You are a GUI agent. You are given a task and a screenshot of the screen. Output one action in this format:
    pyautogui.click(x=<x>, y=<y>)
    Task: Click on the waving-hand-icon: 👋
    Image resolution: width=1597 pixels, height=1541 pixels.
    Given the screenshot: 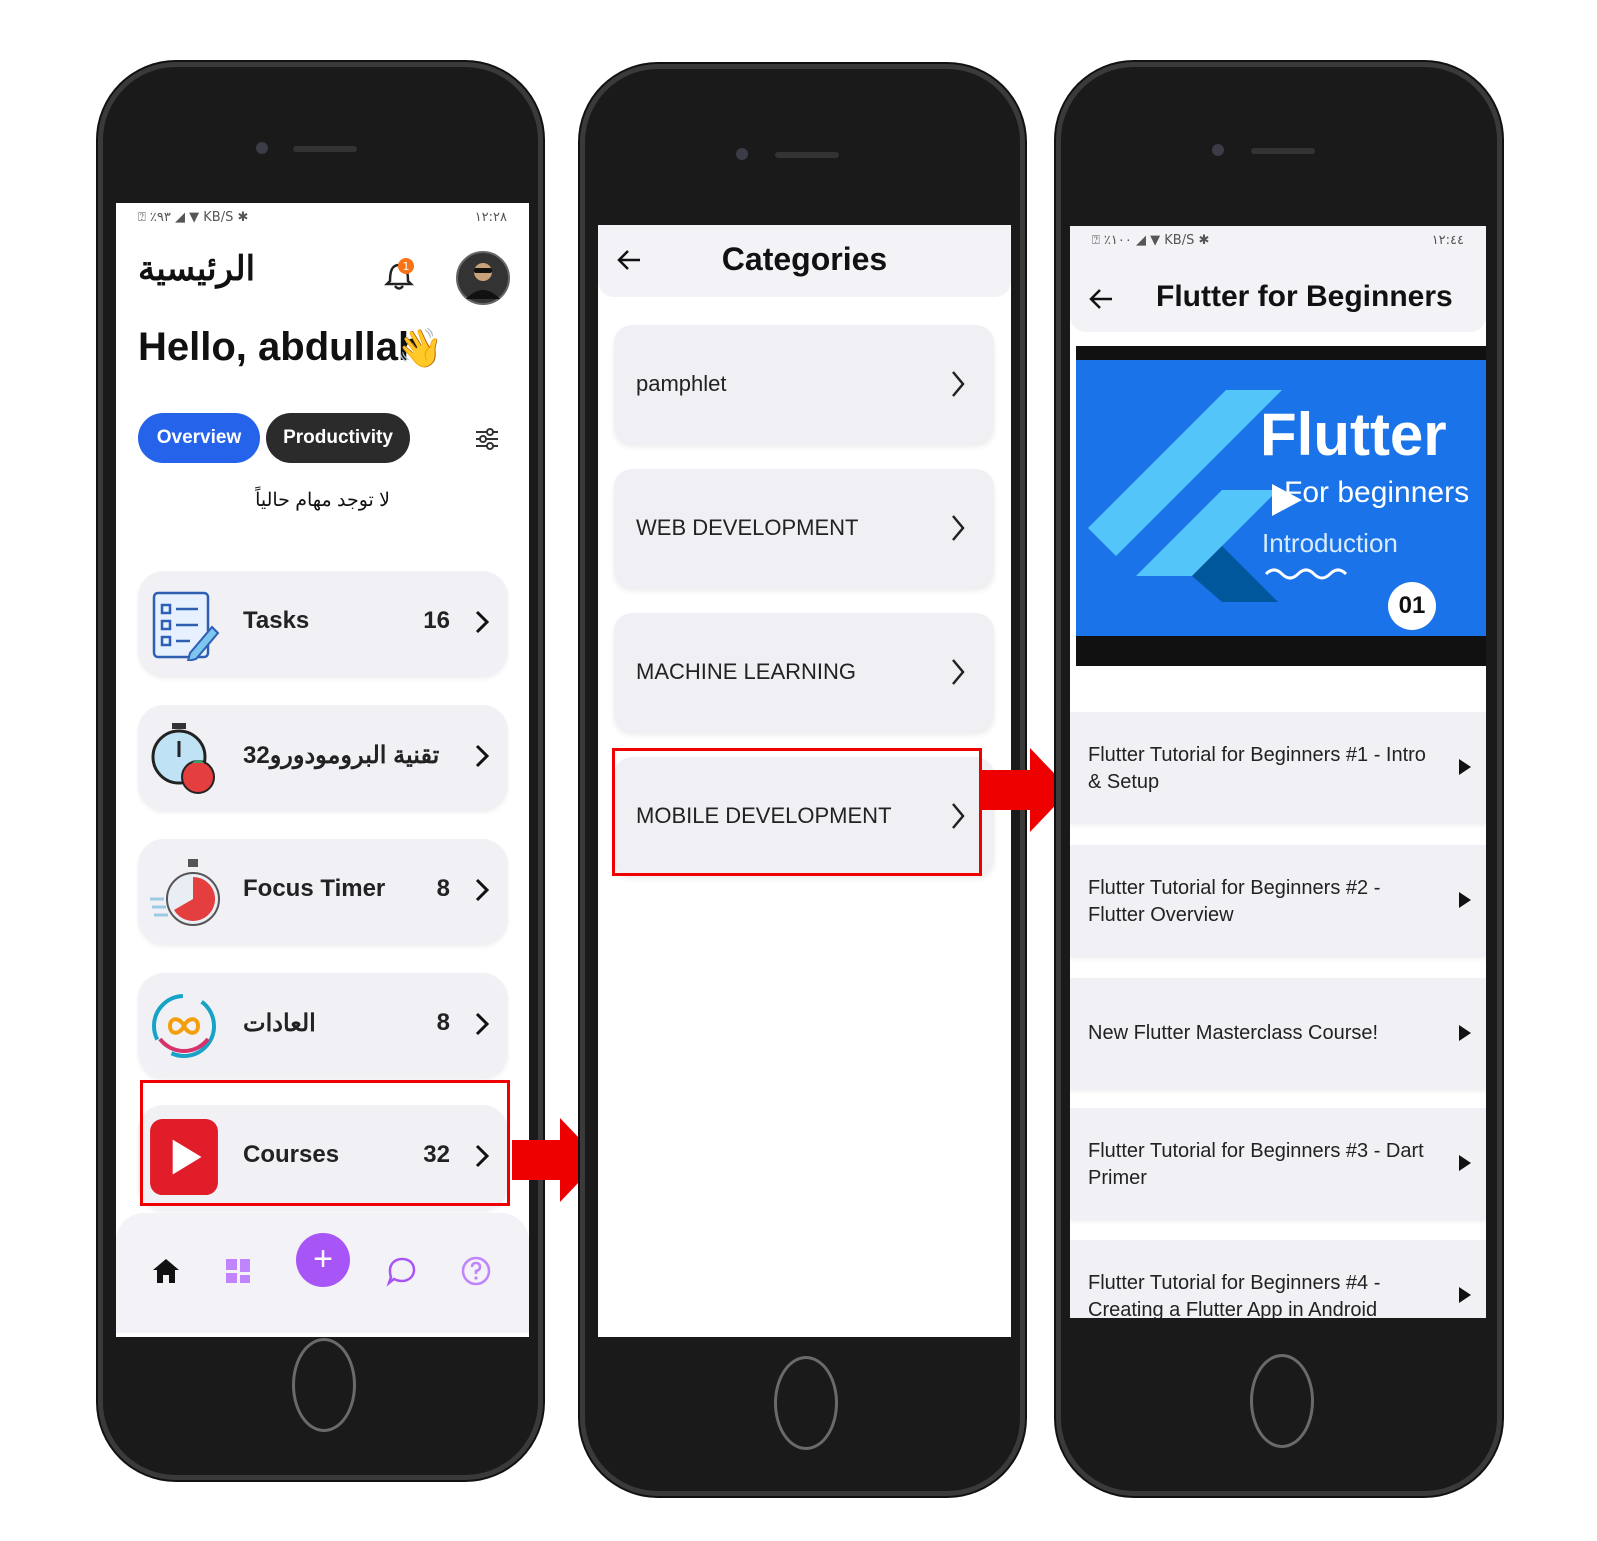 What is the action you would take?
    pyautogui.click(x=420, y=349)
    